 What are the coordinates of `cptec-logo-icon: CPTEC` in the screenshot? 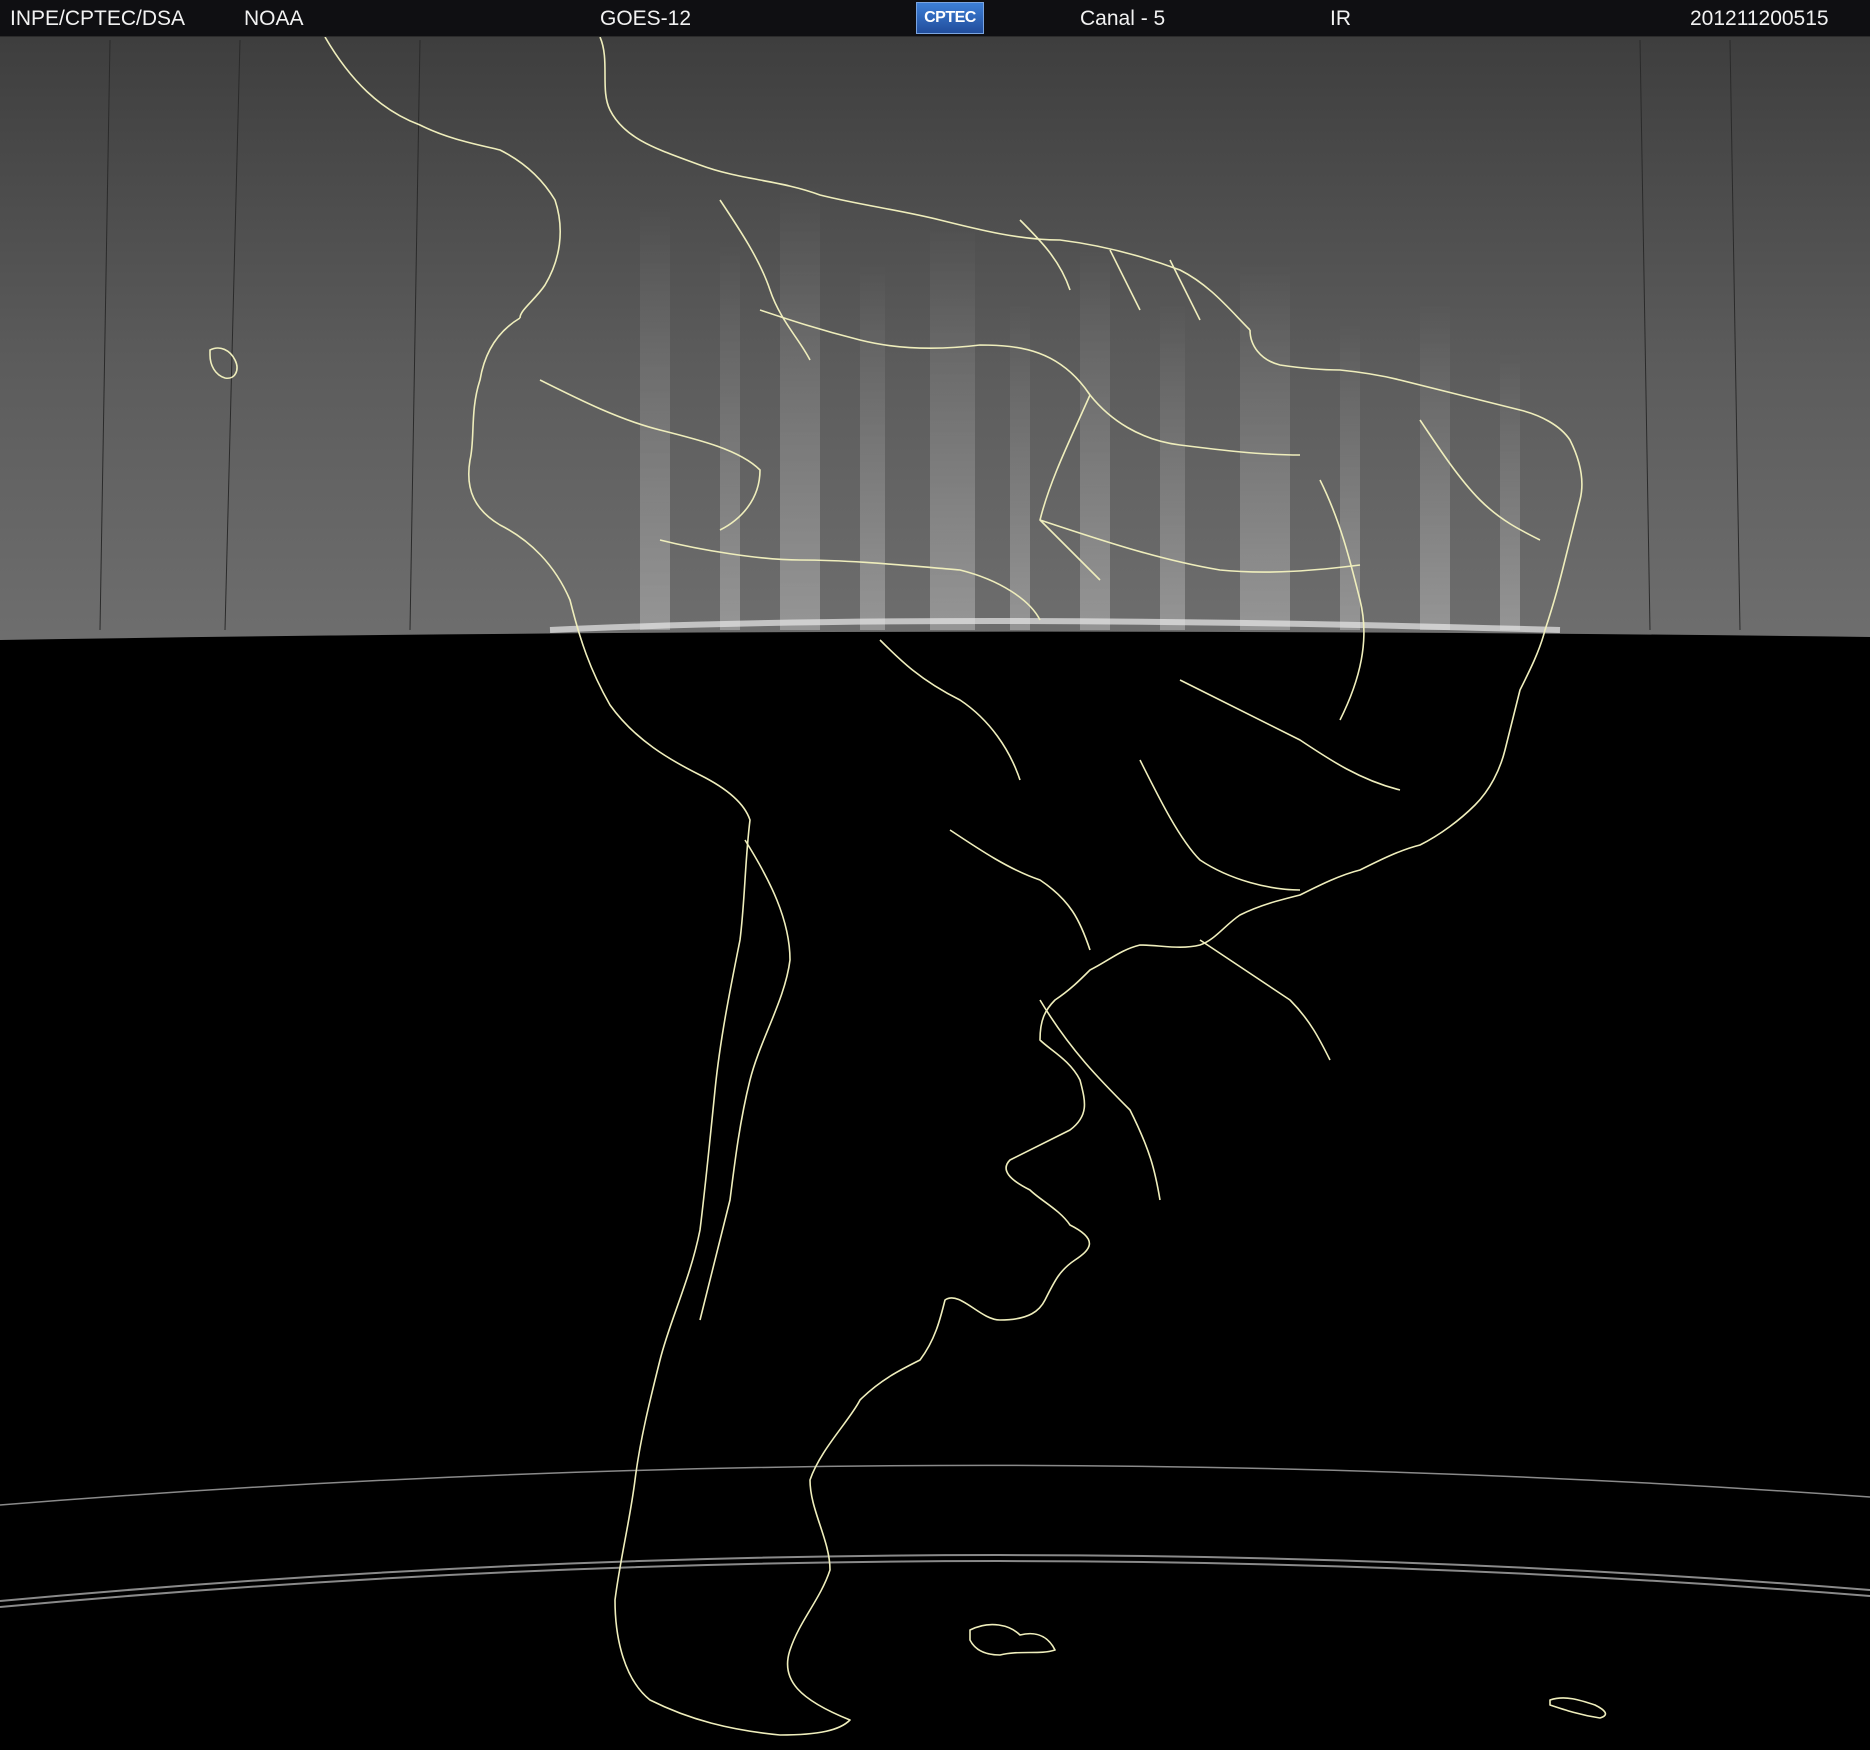 It's located at (950, 18).